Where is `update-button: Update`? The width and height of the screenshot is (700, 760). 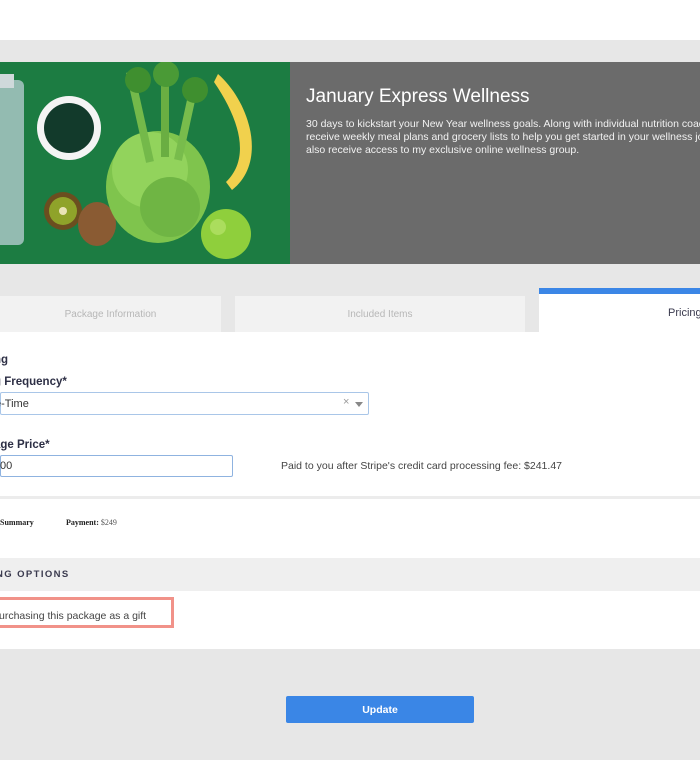
update-button: Update is located at coordinates (380, 709).